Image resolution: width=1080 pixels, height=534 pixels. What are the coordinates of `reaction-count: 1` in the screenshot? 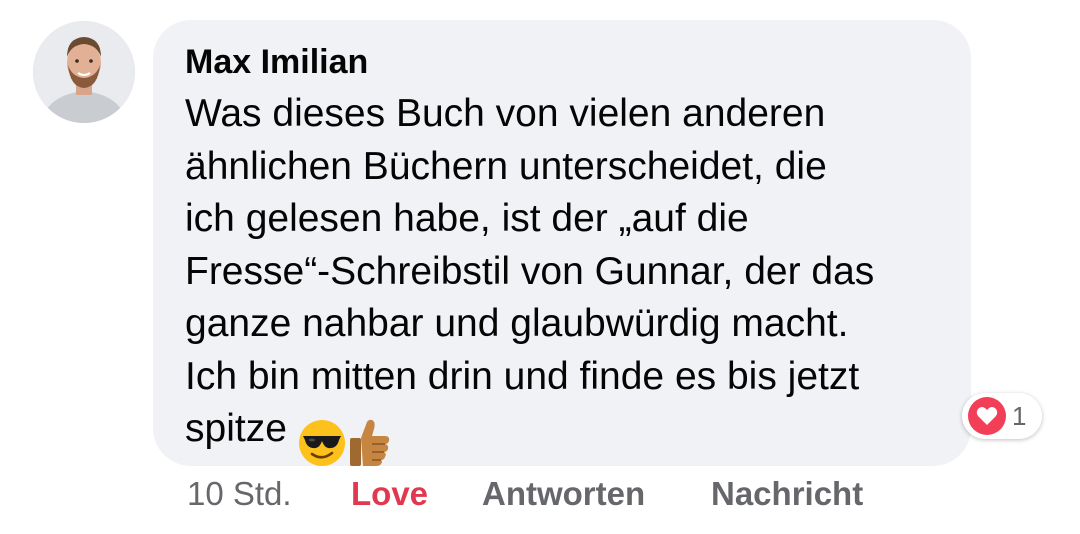 It's located at (1019, 416).